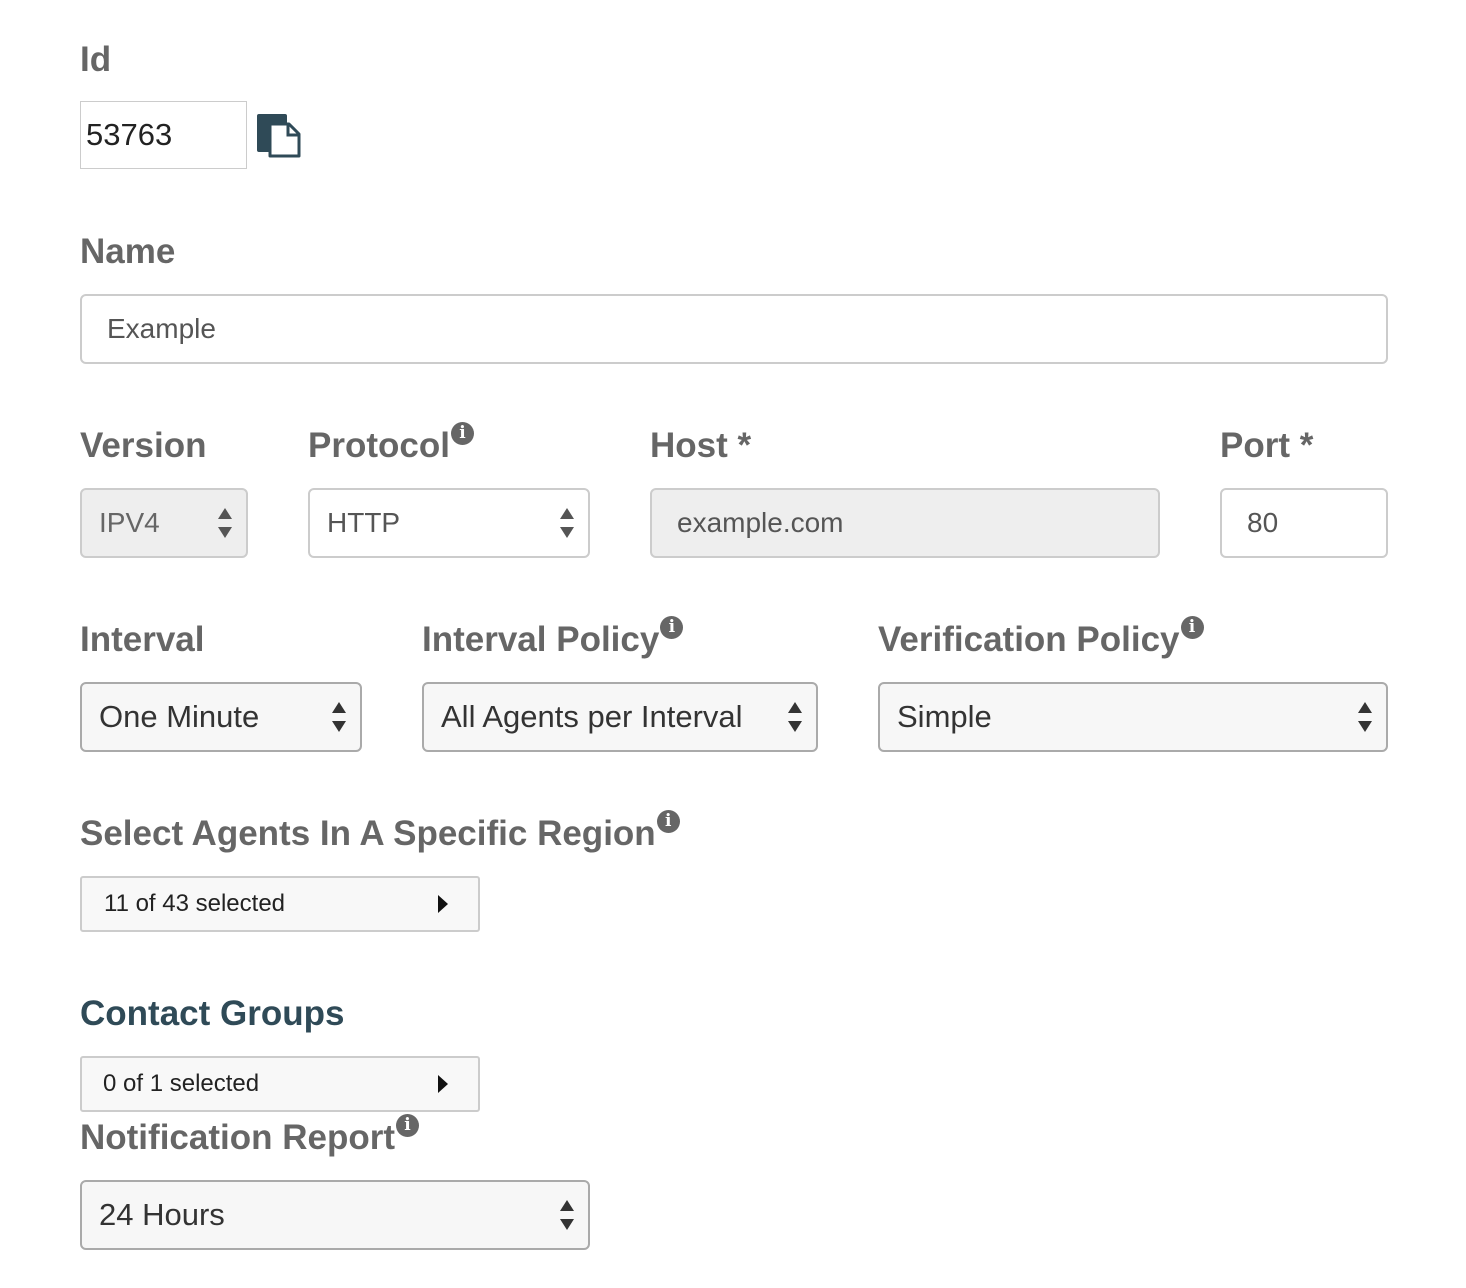 The width and height of the screenshot is (1466, 1288). What do you see at coordinates (449, 523) in the screenshot?
I see `protocol-select: HTTP` at bounding box center [449, 523].